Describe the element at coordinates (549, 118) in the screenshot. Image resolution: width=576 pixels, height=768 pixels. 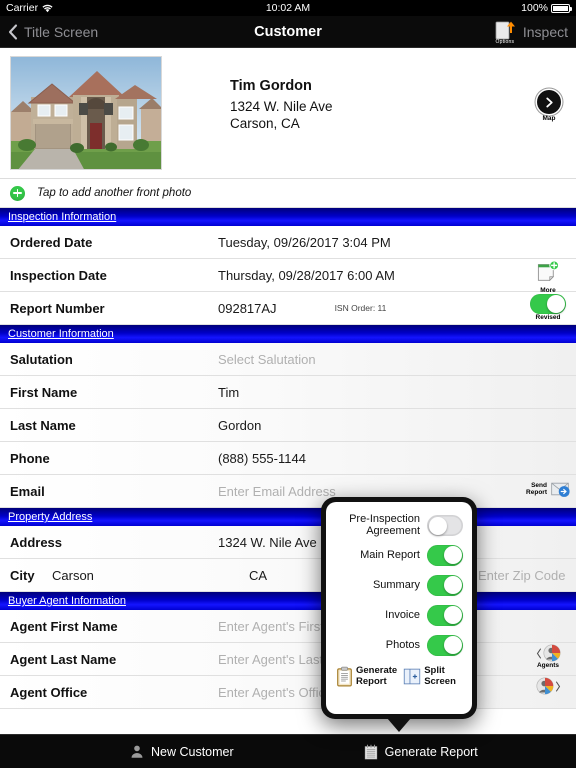
I see `map-button-label: Map` at that location.